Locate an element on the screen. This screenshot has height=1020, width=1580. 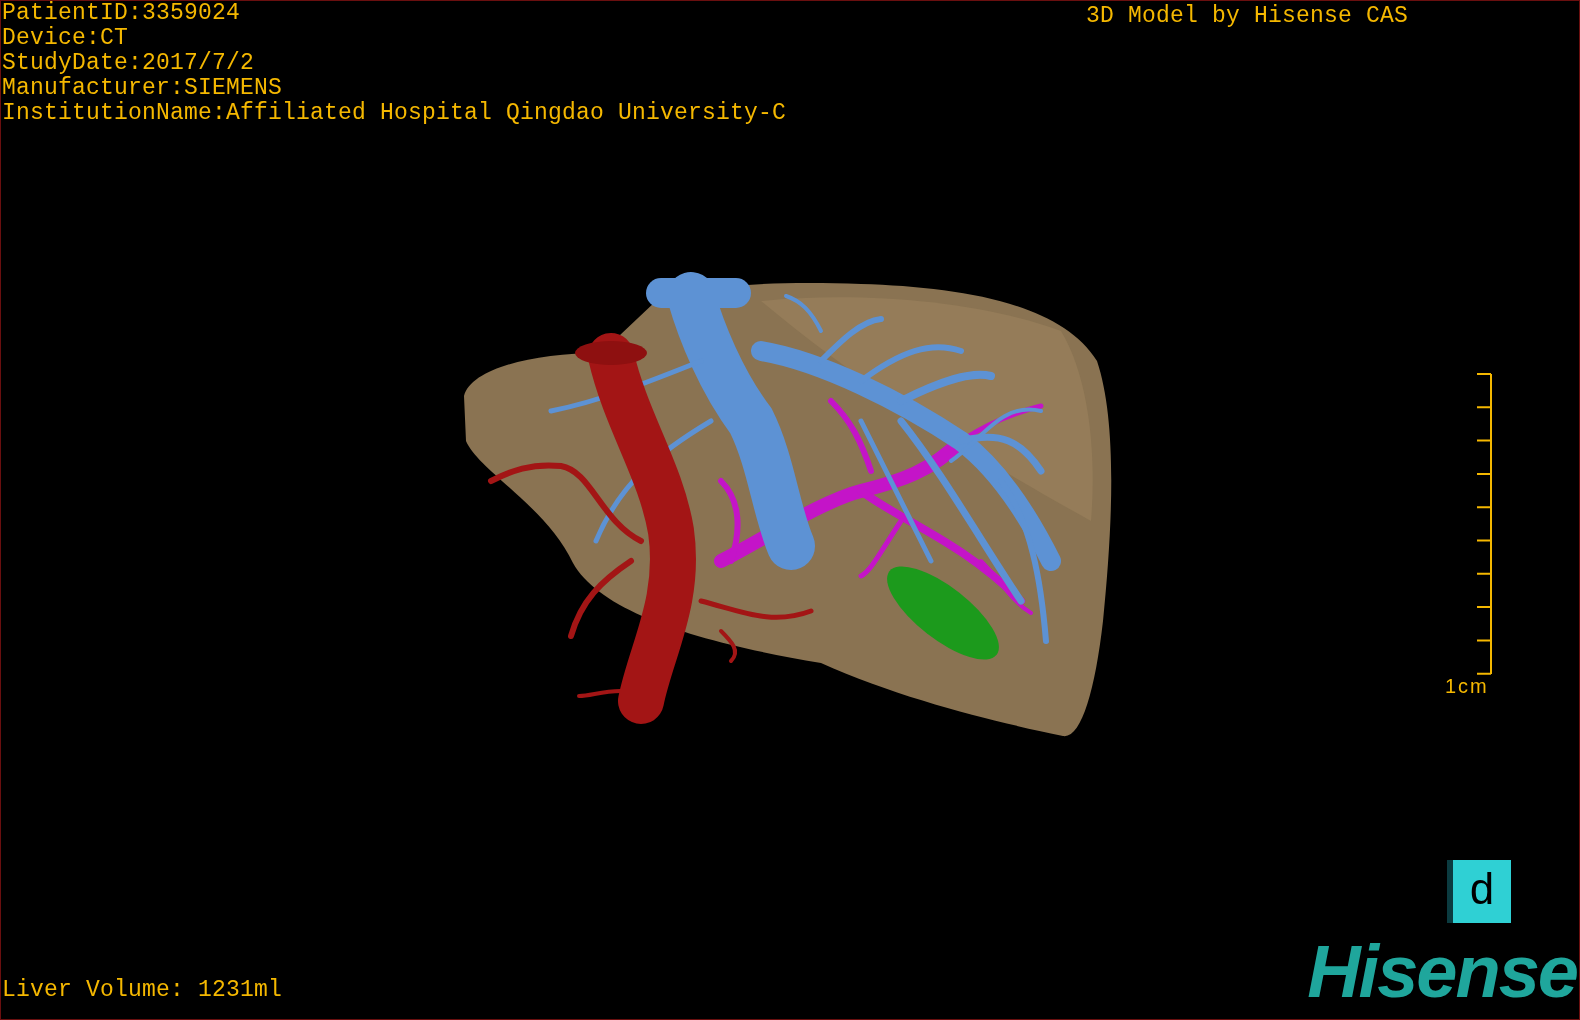
patient-info-line: Device:CT is located at coordinates (66, 38).